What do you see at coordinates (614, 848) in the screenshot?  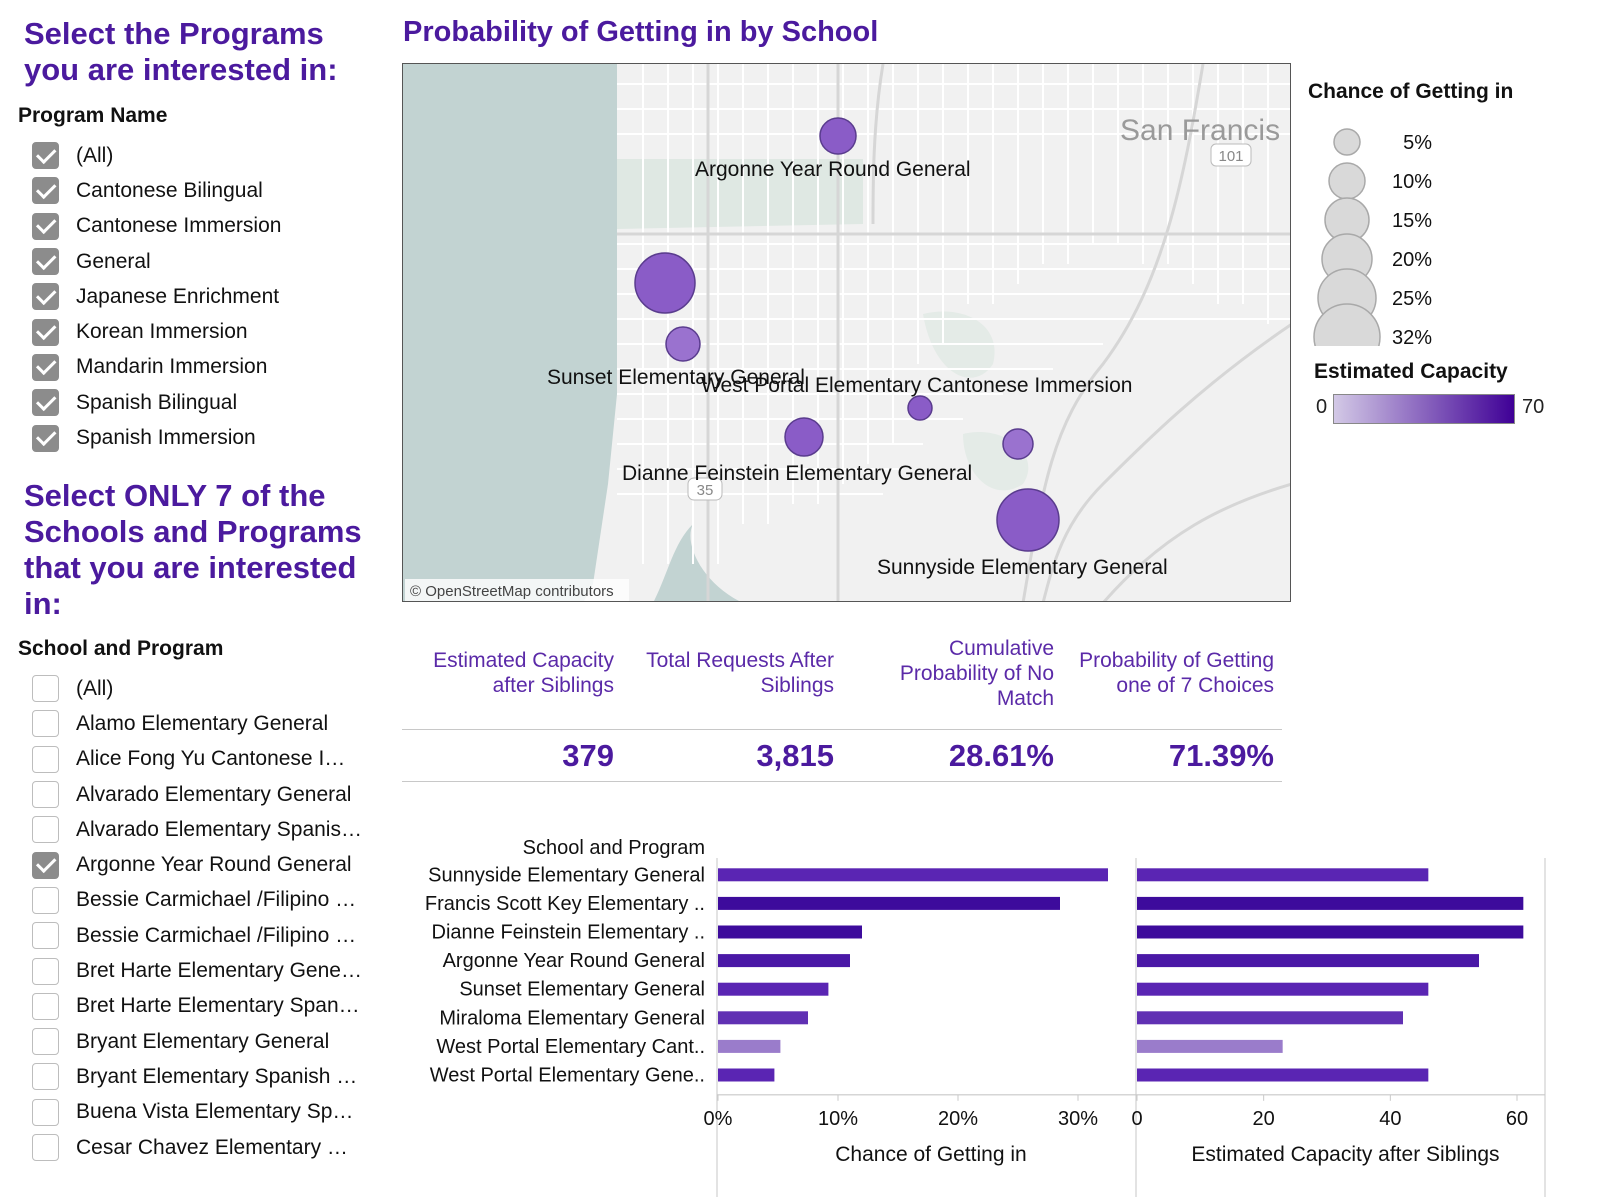 I see `row-header: School and Program` at bounding box center [614, 848].